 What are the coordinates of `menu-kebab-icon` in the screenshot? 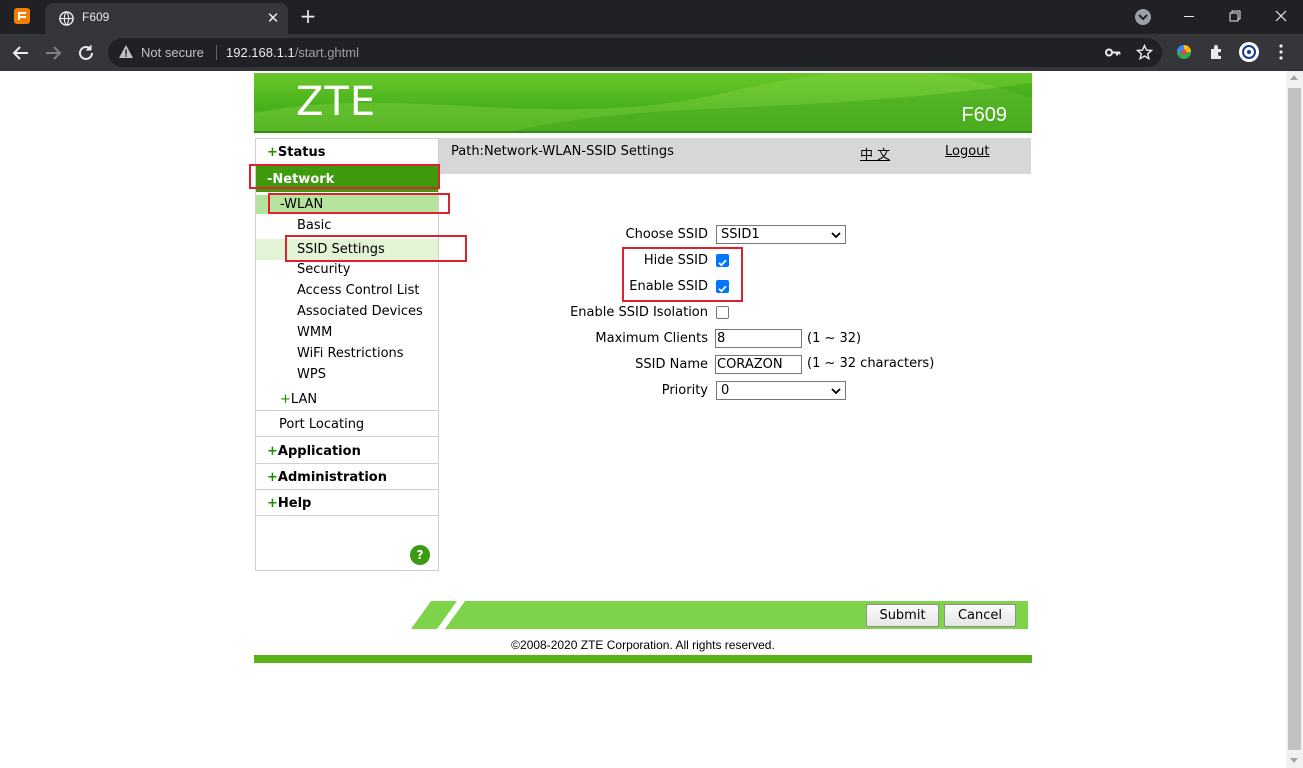 It's located at (1281, 52).